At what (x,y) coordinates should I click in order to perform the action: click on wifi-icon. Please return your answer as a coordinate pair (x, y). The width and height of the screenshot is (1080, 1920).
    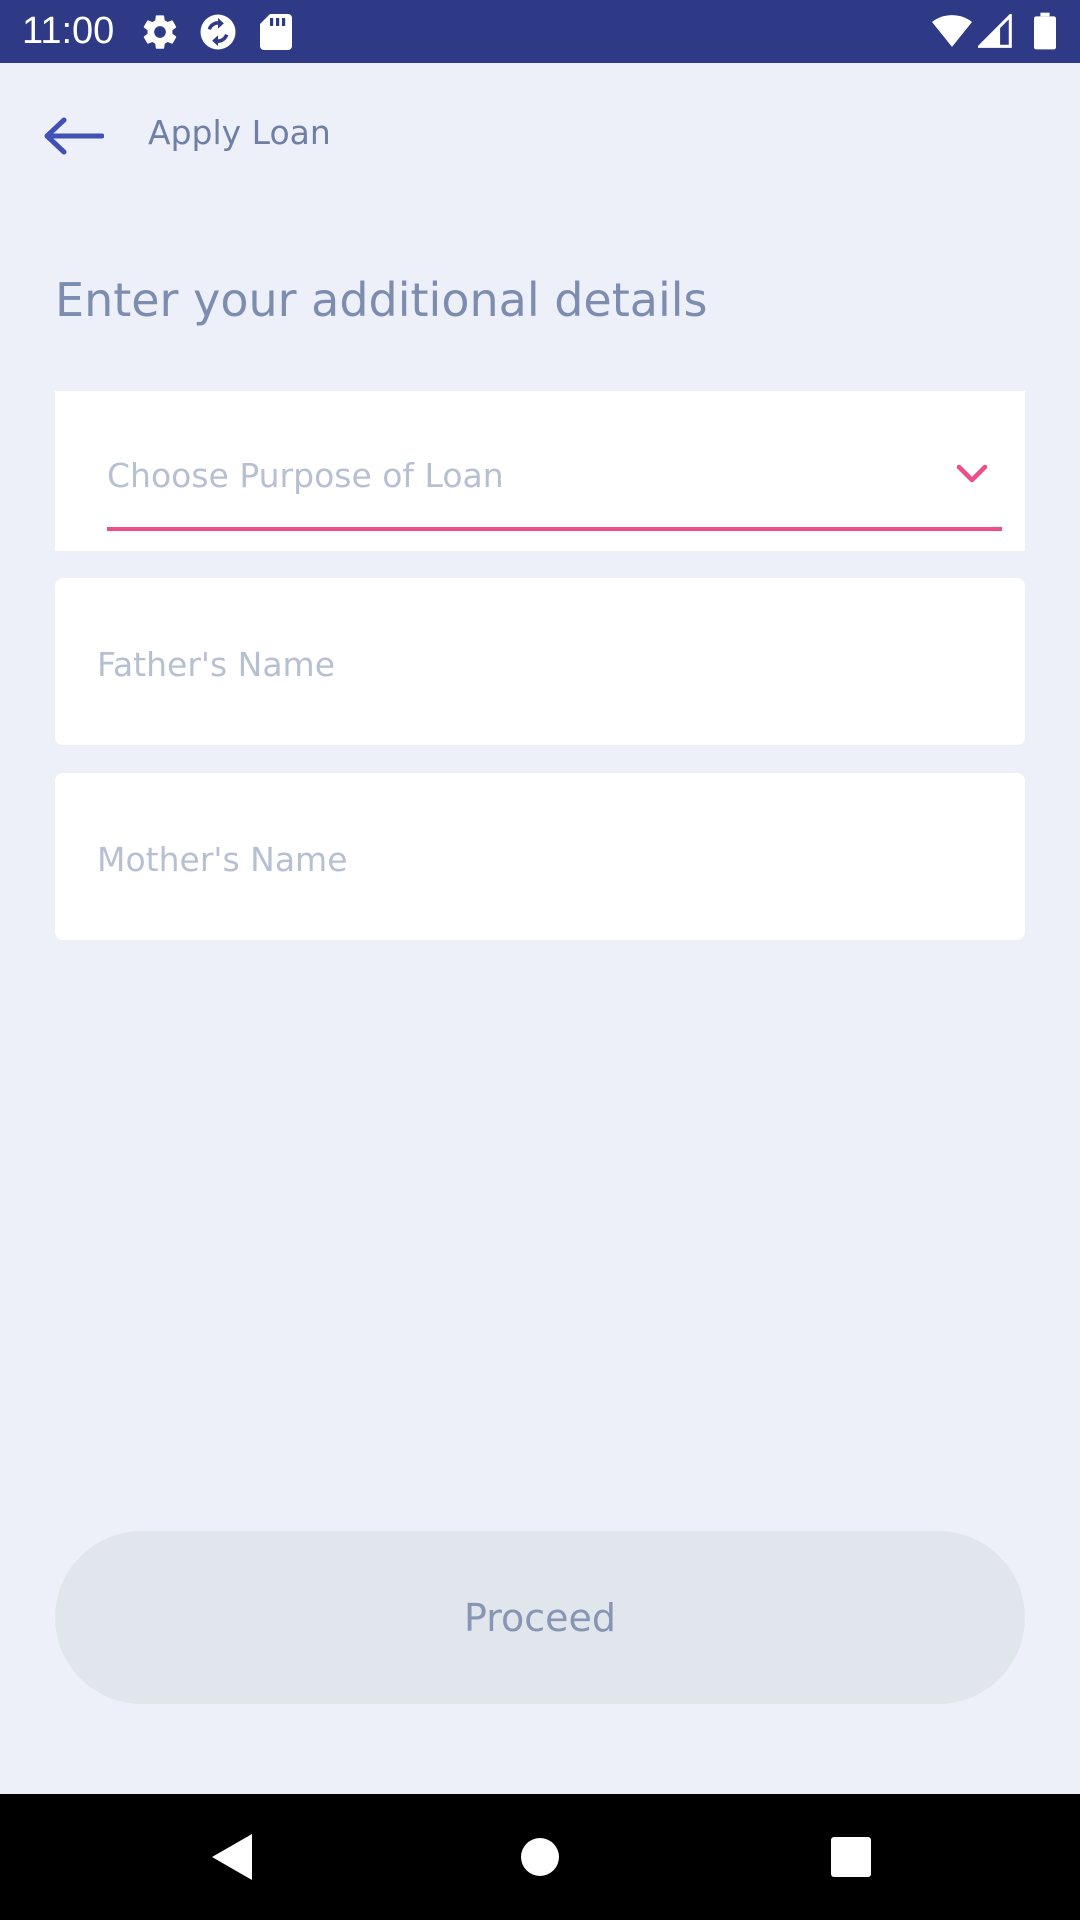
    Looking at the image, I should click on (952, 31).